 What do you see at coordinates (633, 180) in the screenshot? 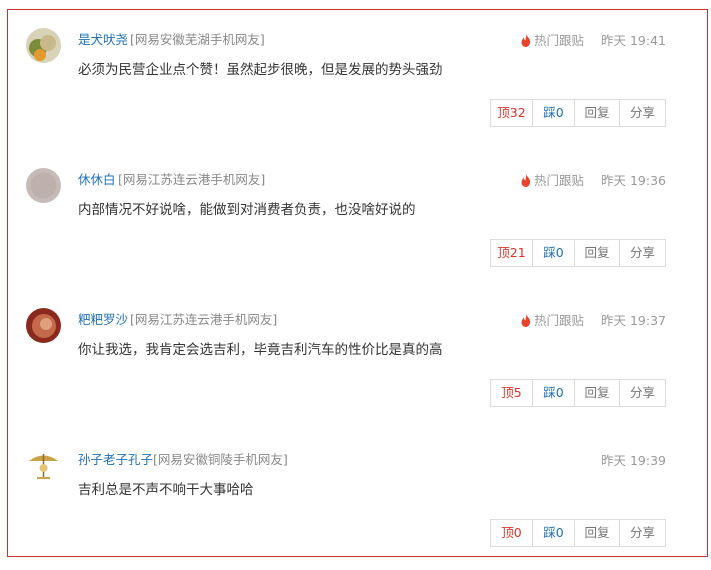
I see `comment-time: 昨天 19:36` at bounding box center [633, 180].